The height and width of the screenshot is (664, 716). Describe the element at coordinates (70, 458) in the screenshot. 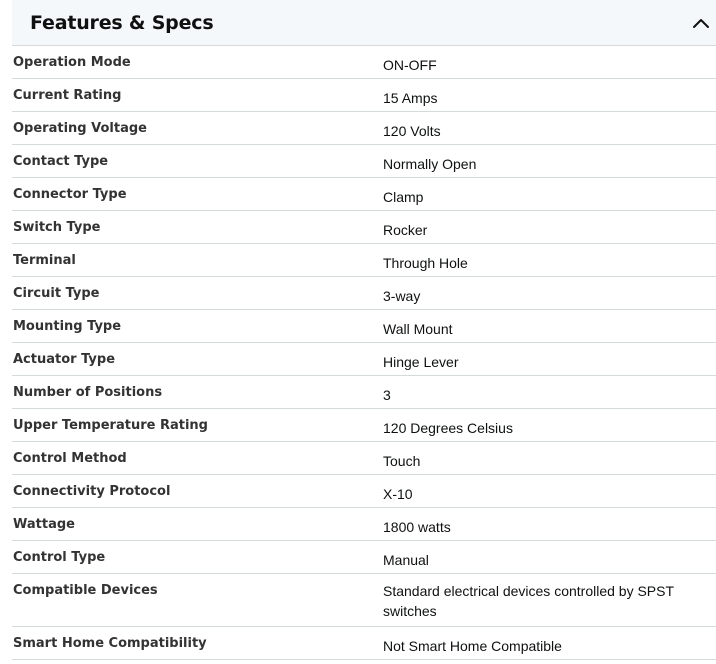

I see `spec-label: Control Method` at that location.